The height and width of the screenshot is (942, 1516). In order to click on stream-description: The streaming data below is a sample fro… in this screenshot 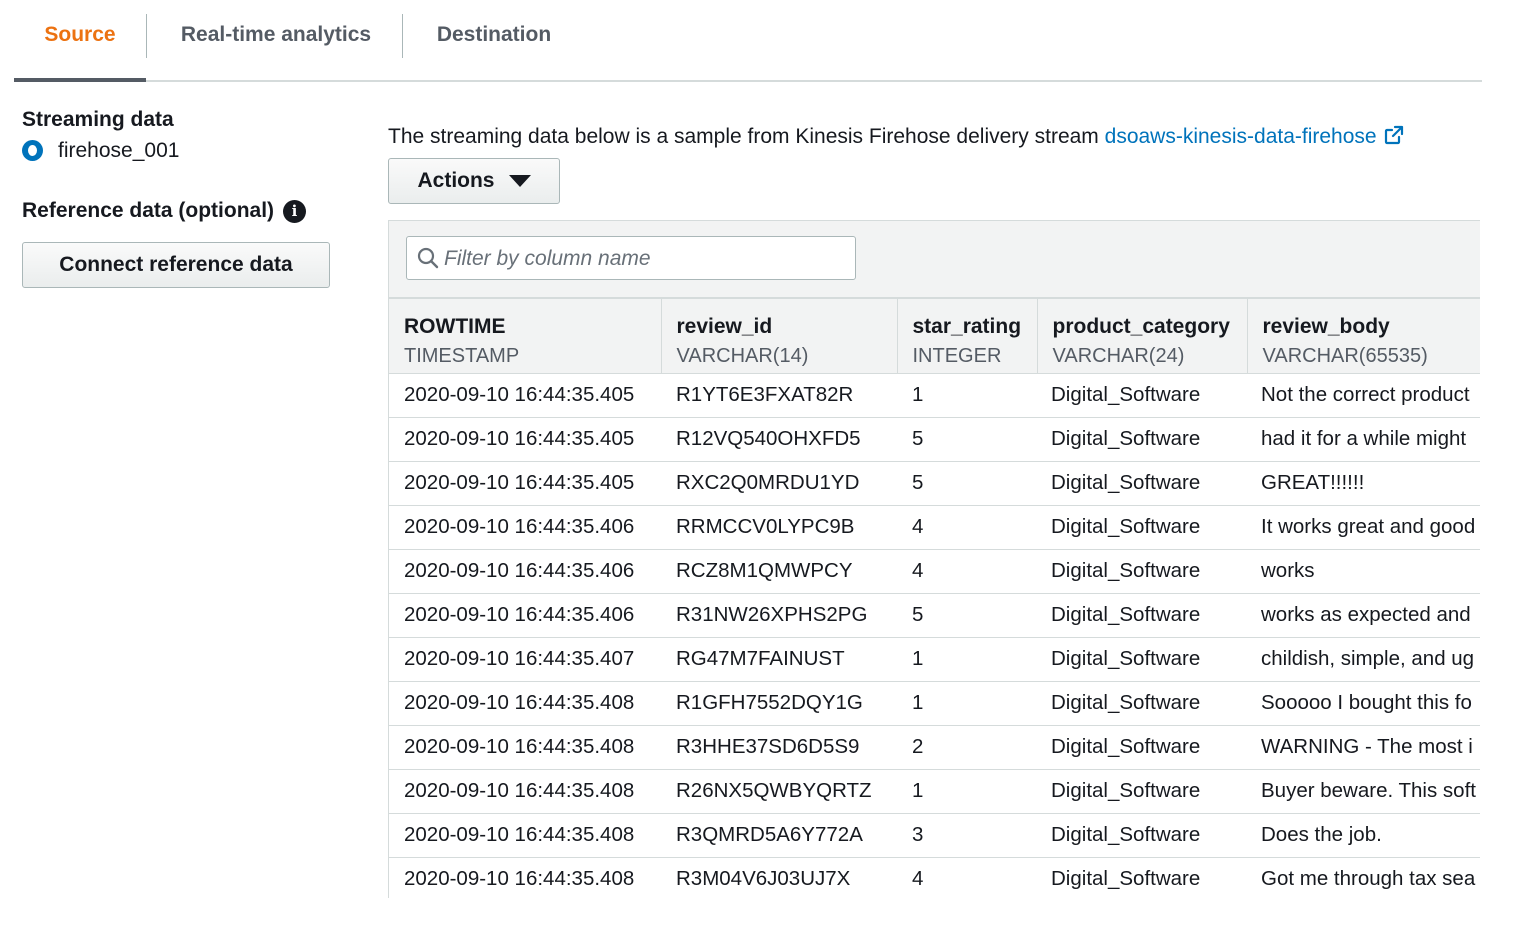, I will do `click(896, 136)`.